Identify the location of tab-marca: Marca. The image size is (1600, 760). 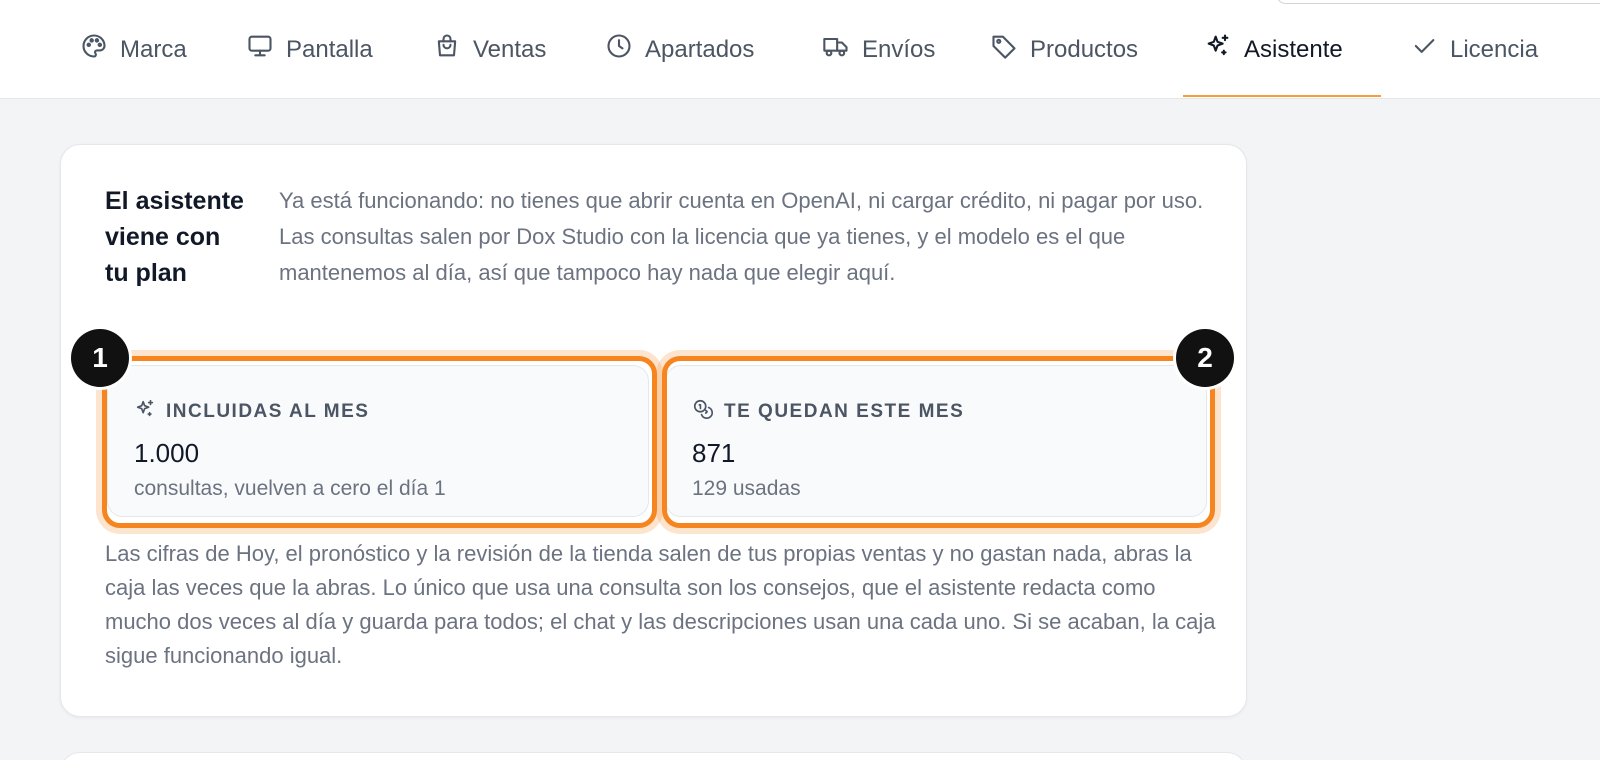
(133, 49).